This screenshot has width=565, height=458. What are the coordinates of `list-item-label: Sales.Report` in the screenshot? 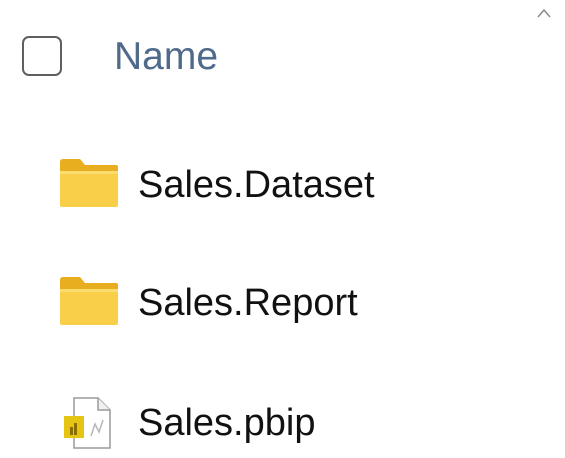 It's located at (248, 303).